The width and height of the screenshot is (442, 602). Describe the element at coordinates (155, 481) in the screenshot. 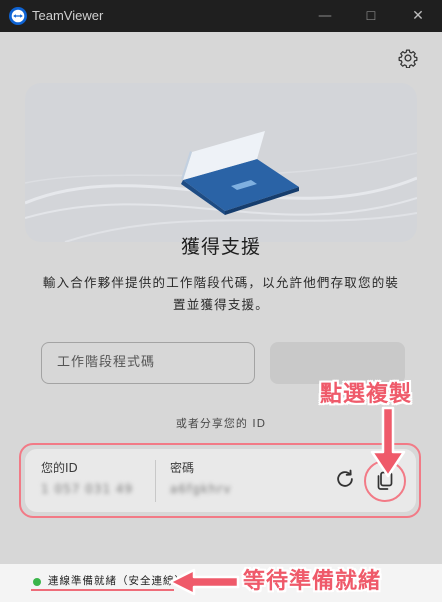

I see `id-card-divider` at that location.